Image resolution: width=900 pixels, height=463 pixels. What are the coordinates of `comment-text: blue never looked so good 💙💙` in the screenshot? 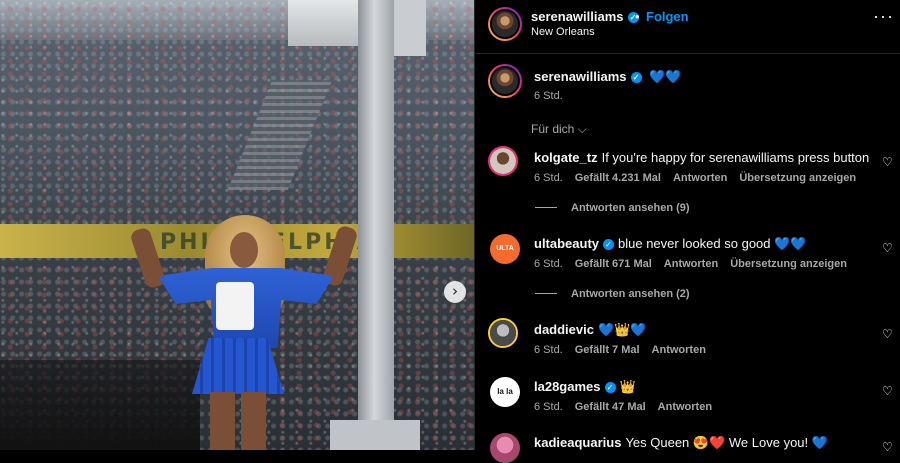 It's located at (712, 243).